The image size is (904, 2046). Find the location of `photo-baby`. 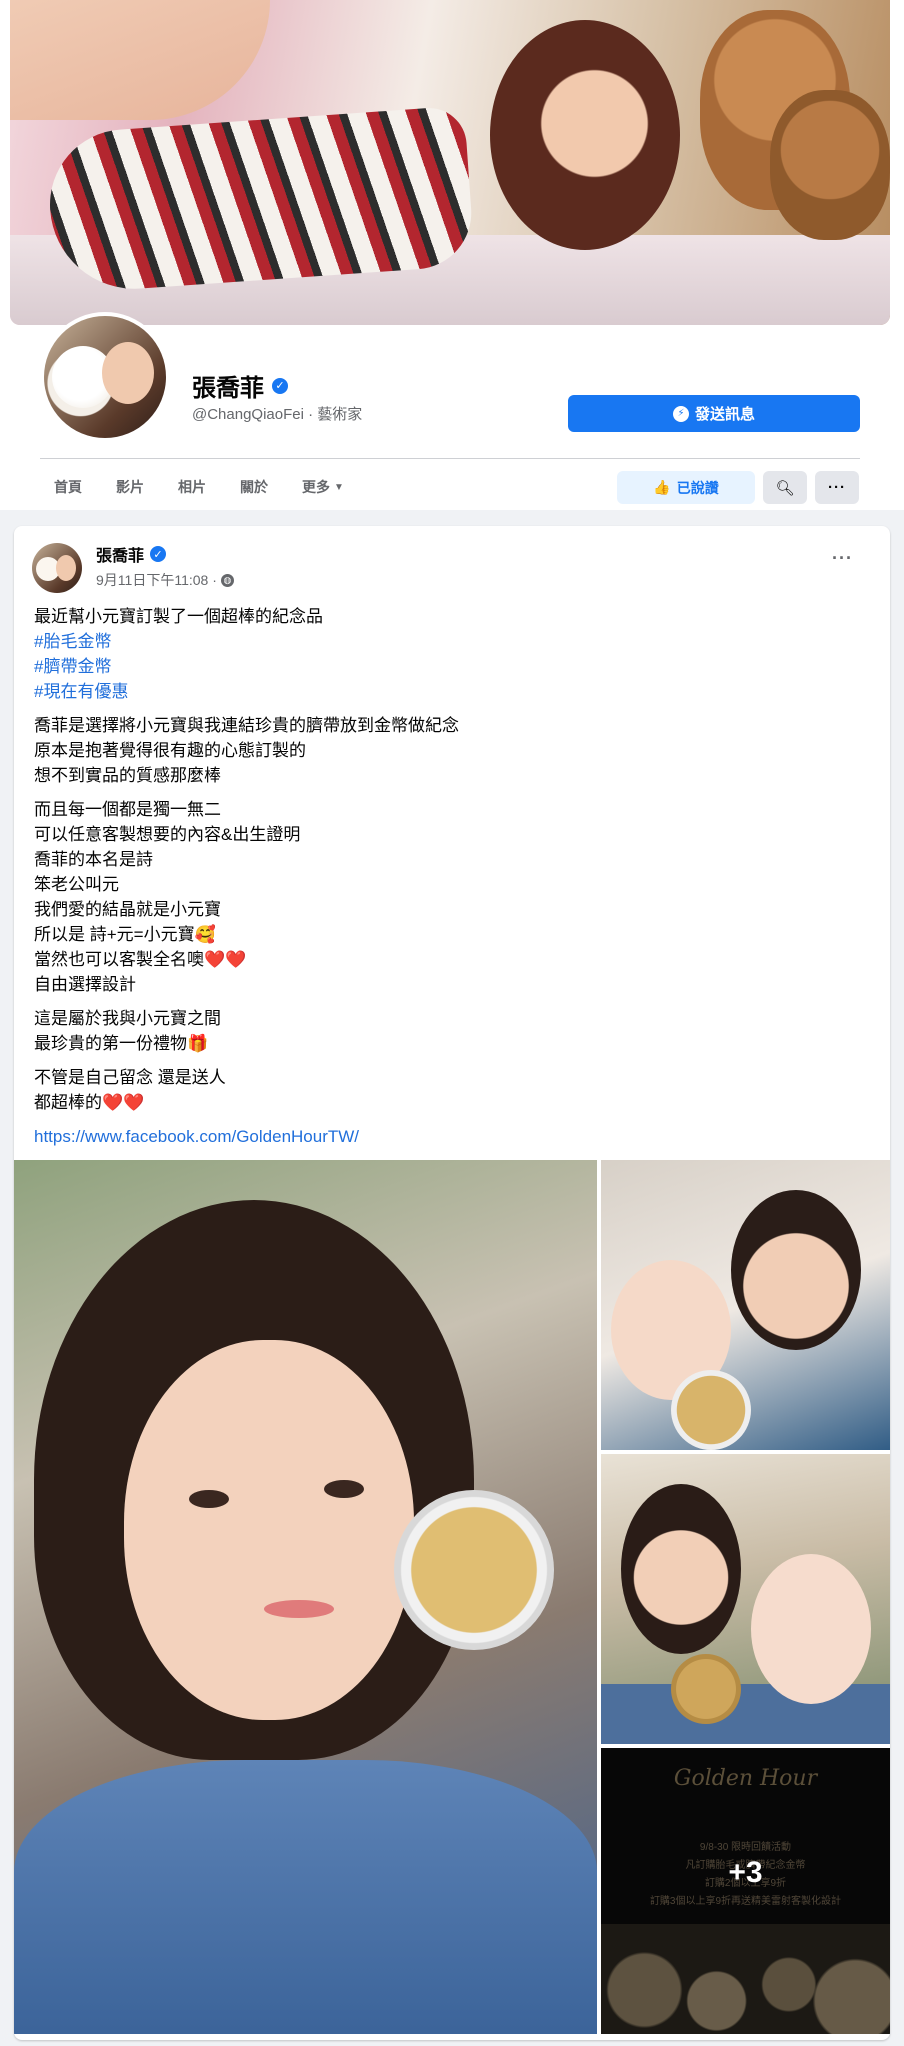

photo-baby is located at coordinates (811, 1629).